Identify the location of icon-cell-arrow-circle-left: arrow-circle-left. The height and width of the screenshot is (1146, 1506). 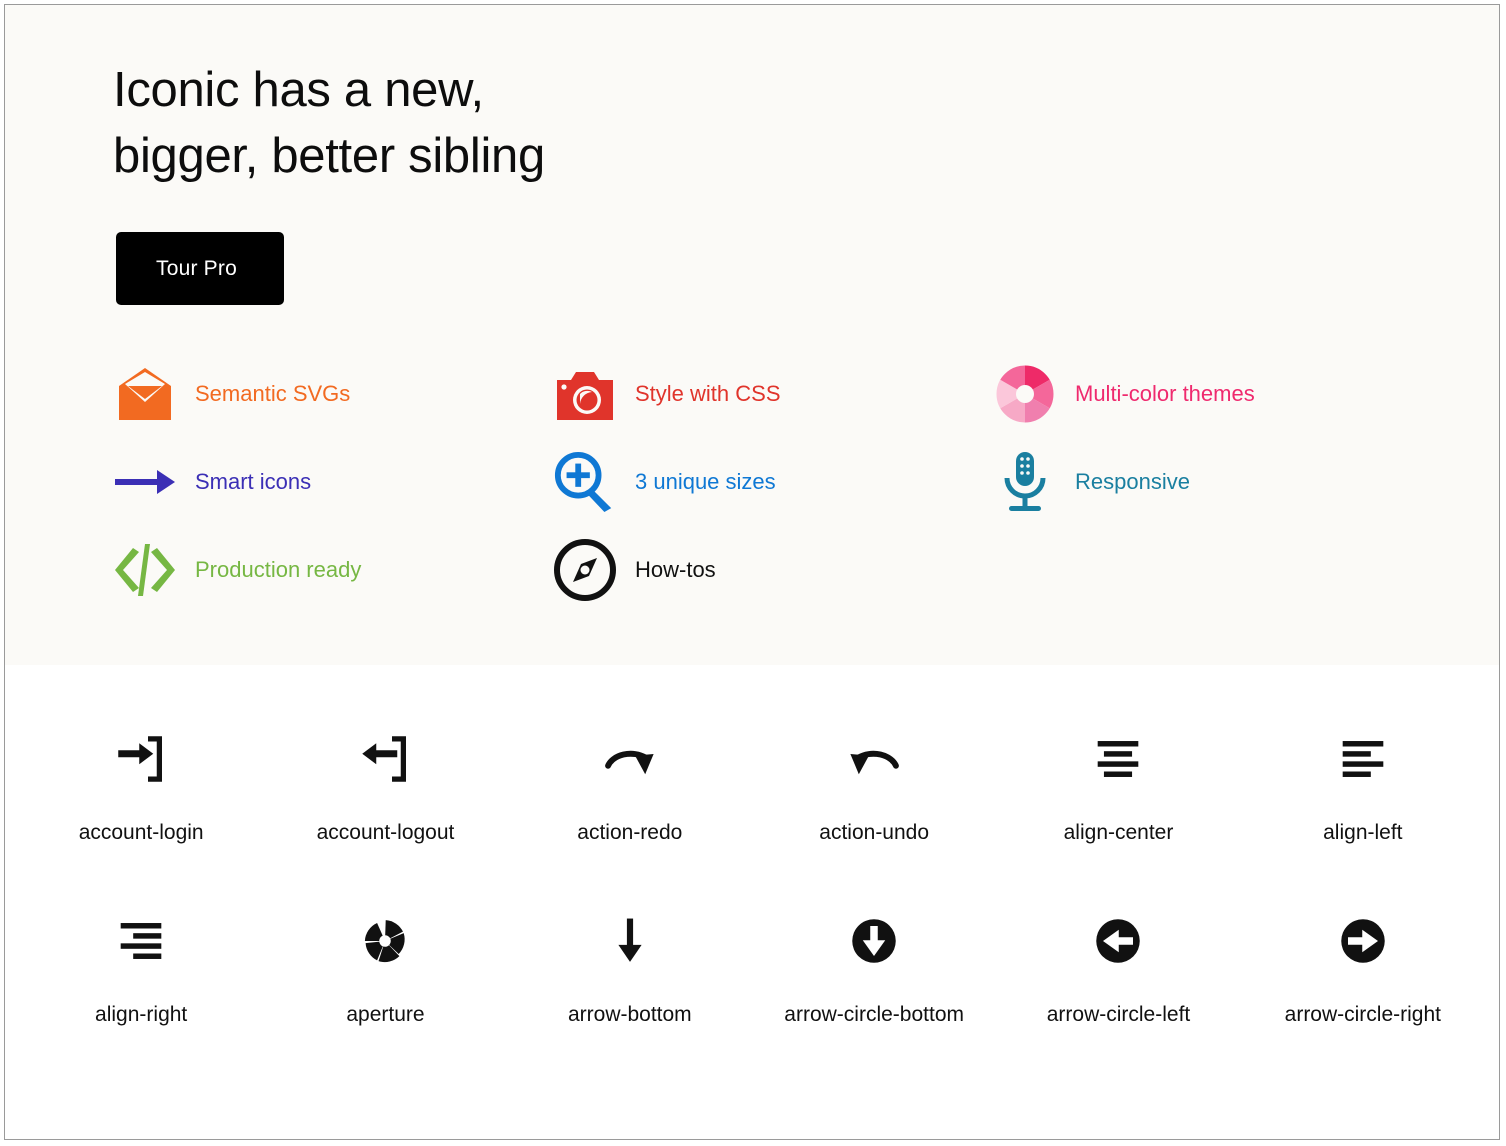
(1118, 965).